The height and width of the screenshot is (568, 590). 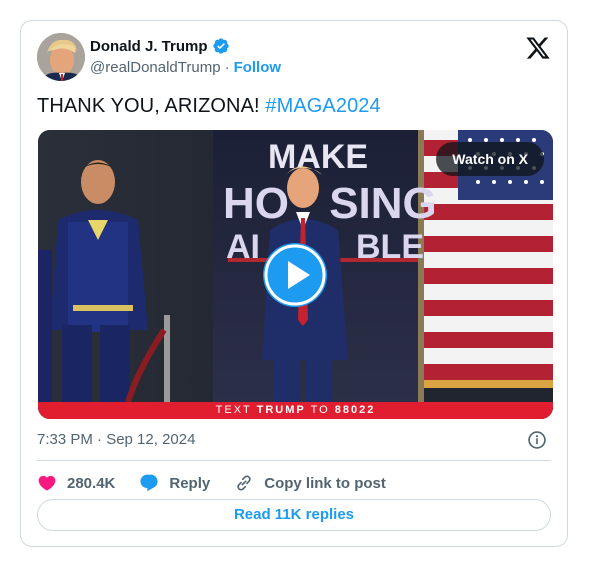 I want to click on avatar, so click(x=61, y=57).